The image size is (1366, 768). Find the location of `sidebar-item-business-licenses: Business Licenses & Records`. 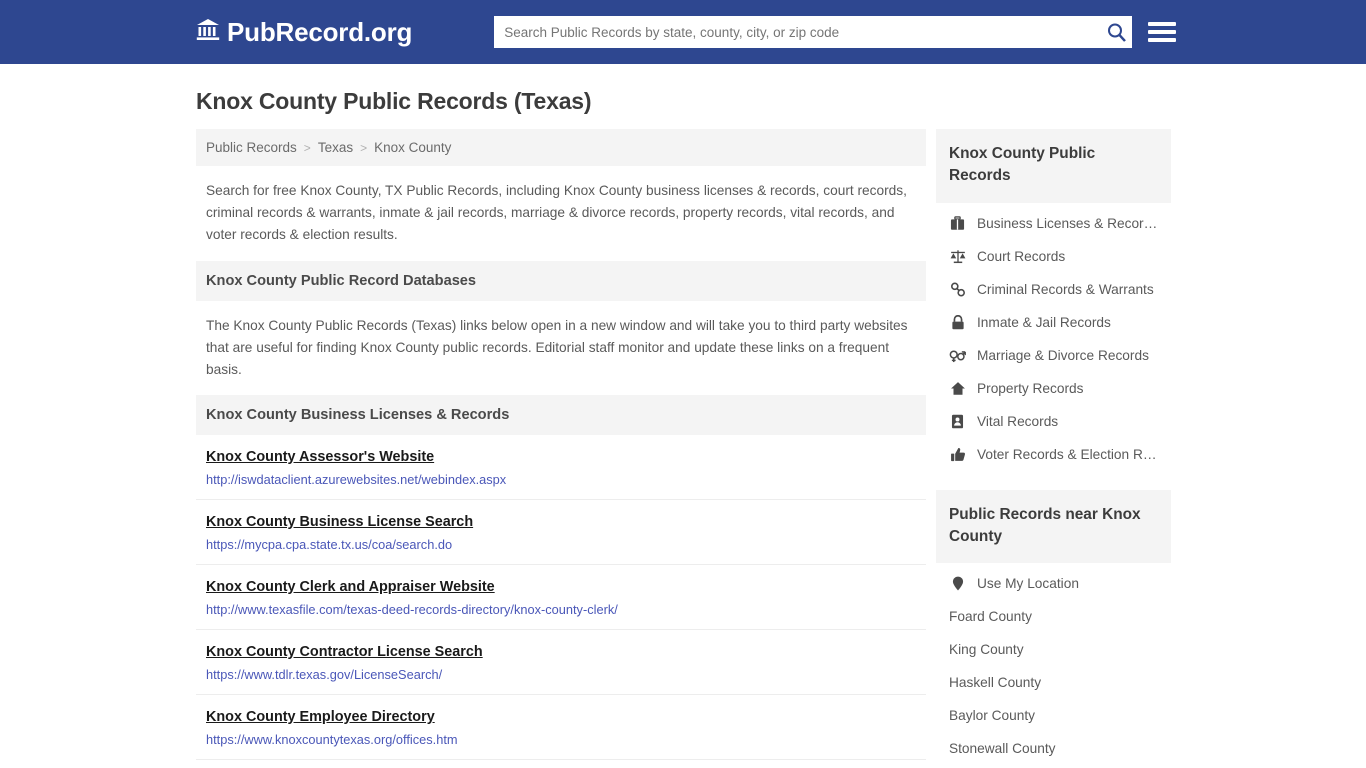

sidebar-item-business-licenses: Business Licenses & Records is located at coordinates (1053, 223).